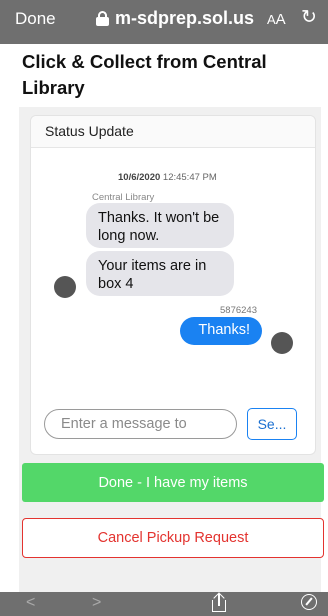 Image resolution: width=328 pixels, height=616 pixels. What do you see at coordinates (65, 287) in the screenshot?
I see `library-avatar` at bounding box center [65, 287].